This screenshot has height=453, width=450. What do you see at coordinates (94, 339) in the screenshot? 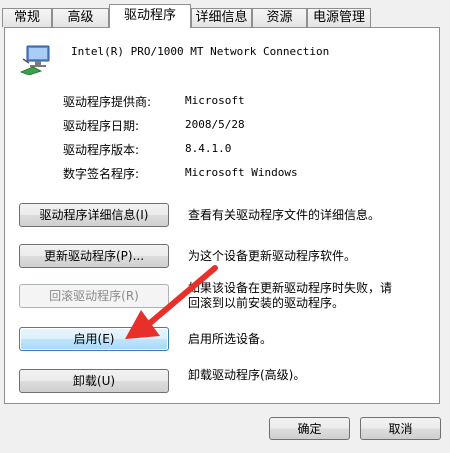
I see `enable-device-button: 启用(E)` at bounding box center [94, 339].